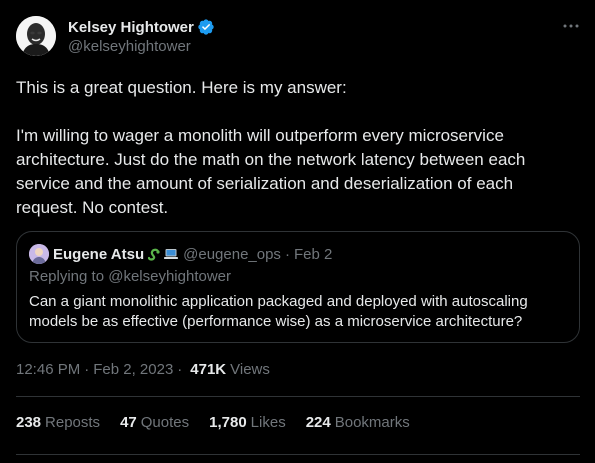  I want to click on author-handle: @kelseyhightower, so click(141, 46).